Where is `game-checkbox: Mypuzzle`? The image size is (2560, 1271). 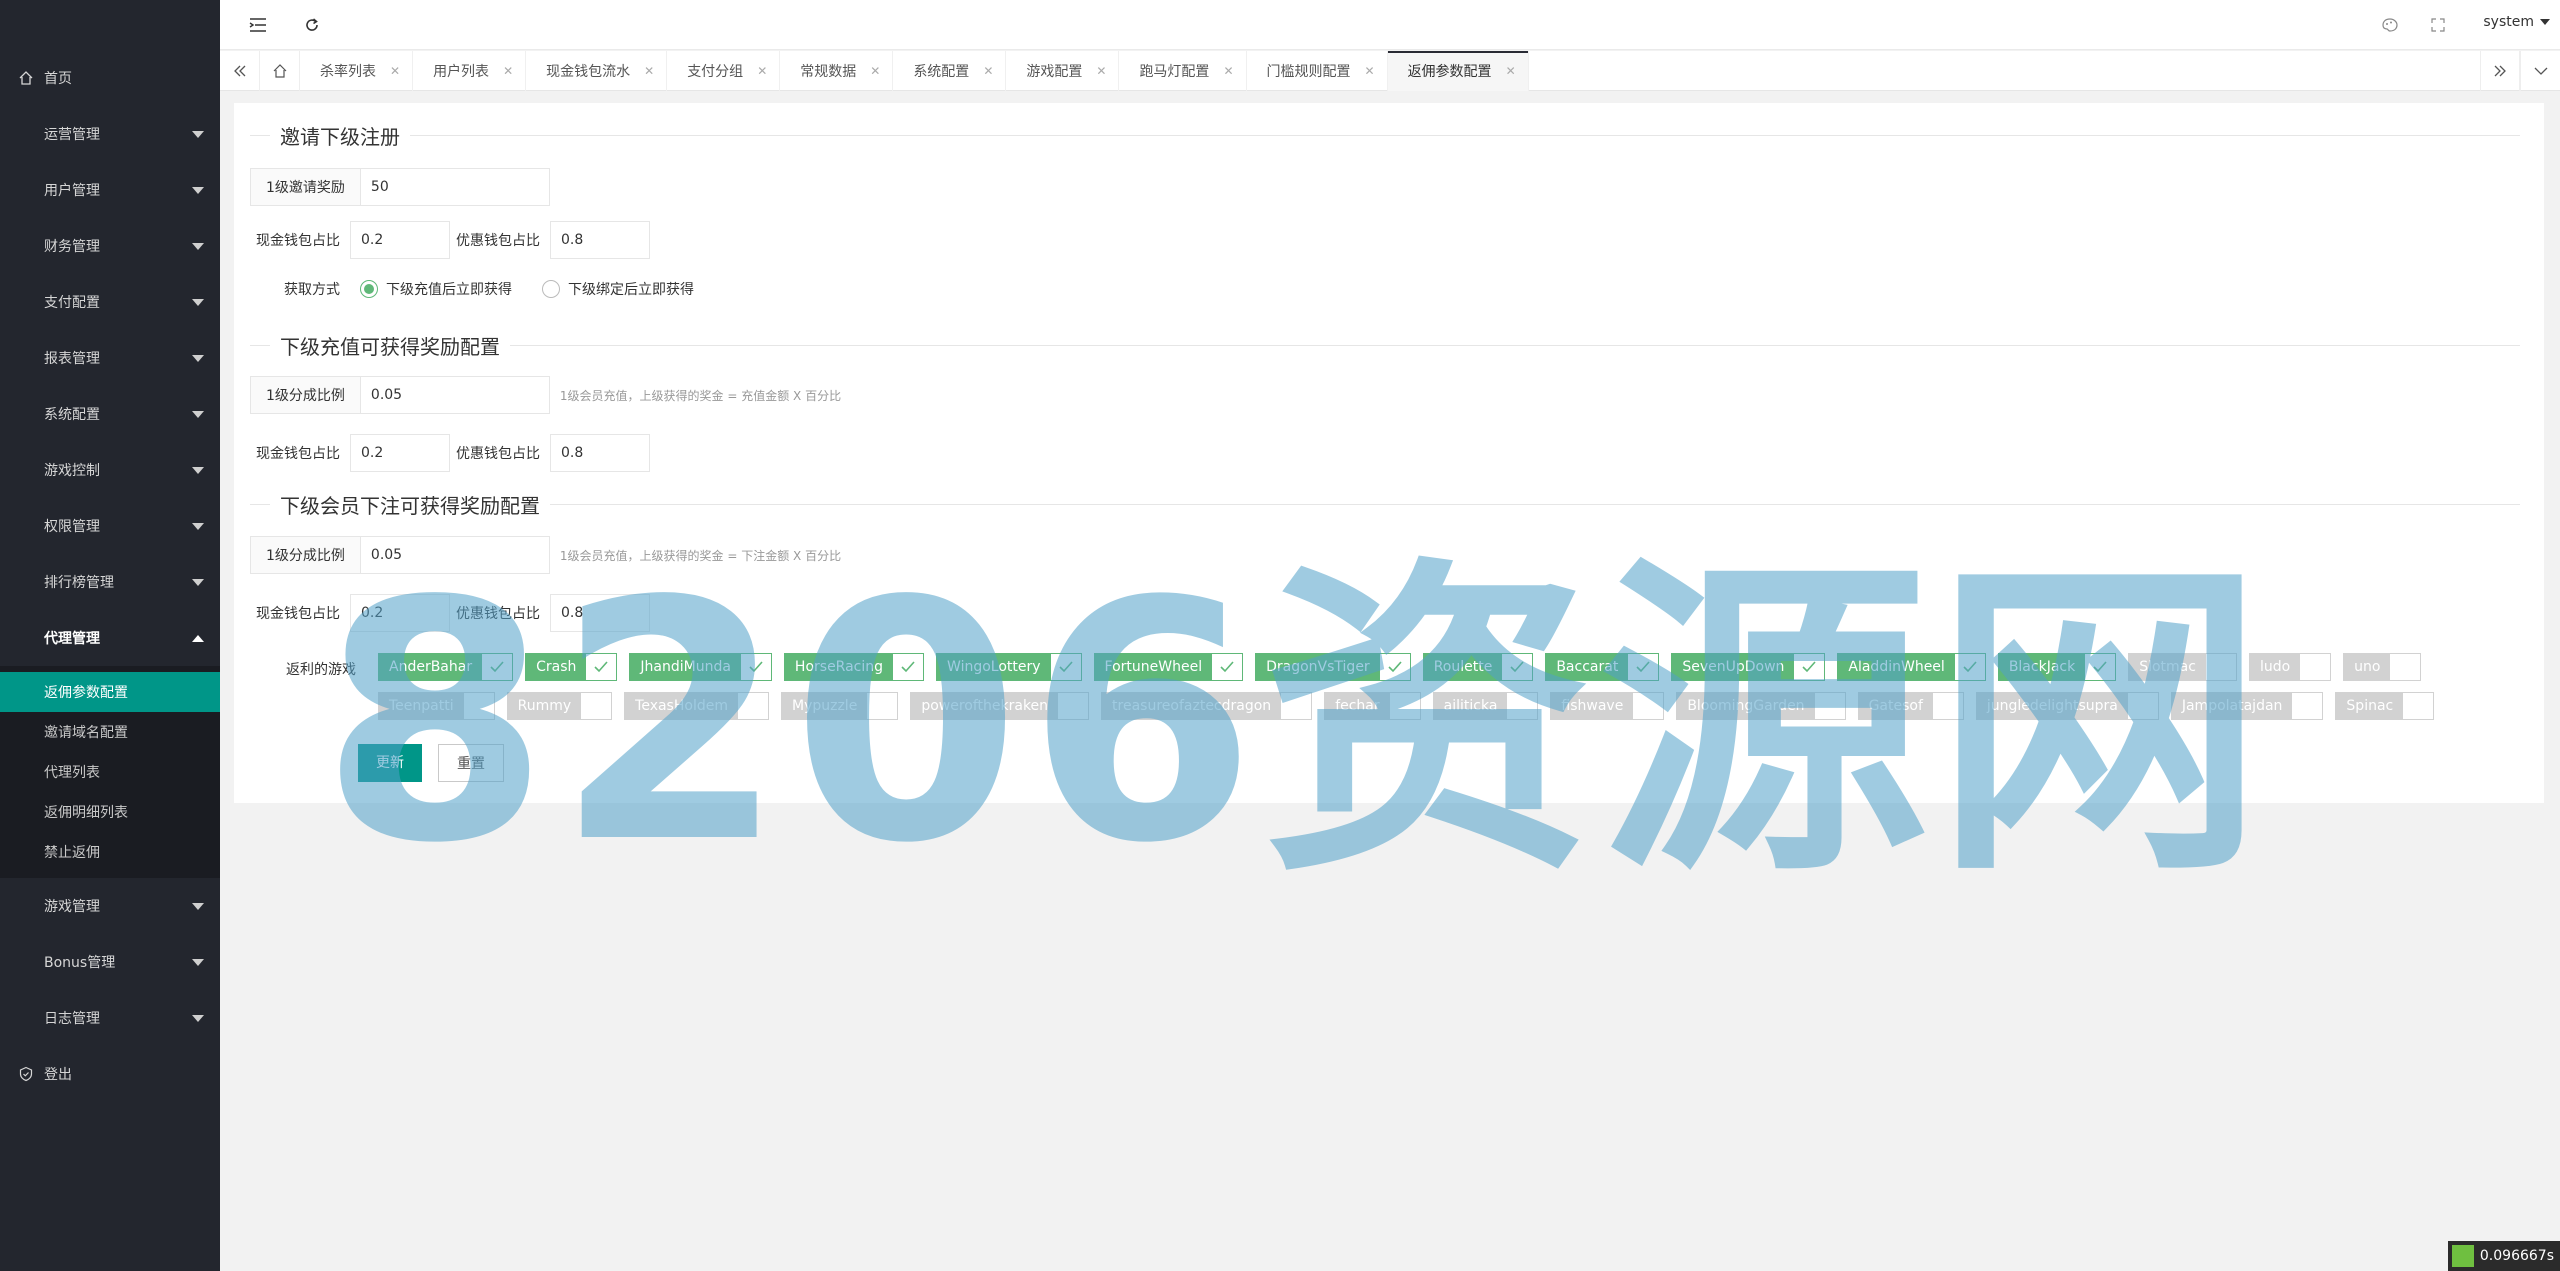 game-checkbox: Mypuzzle is located at coordinates (839, 706).